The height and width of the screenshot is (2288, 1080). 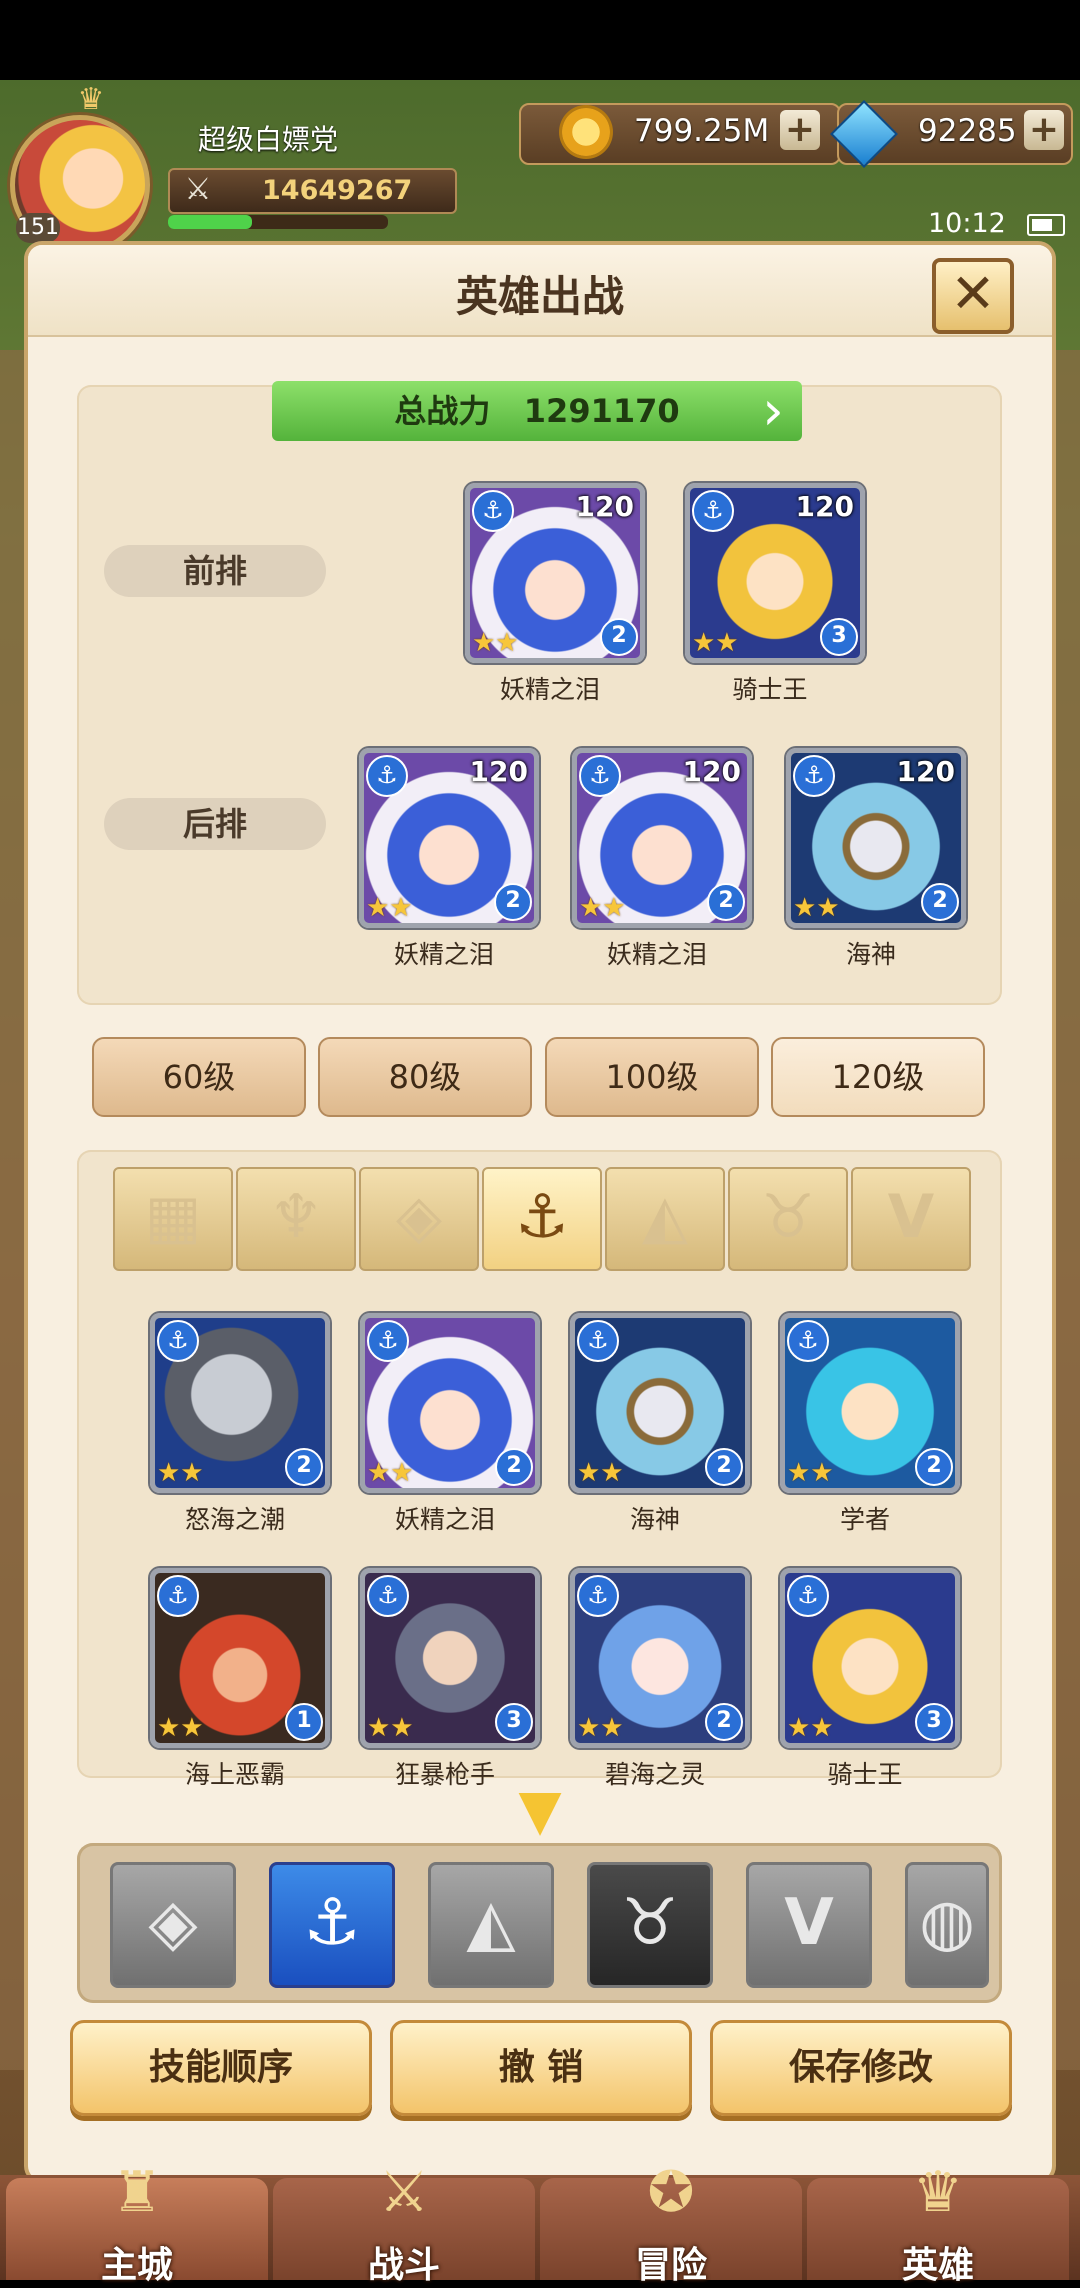 What do you see at coordinates (240, 1658) in the screenshot?
I see `hero-card: ⚓ ★★ 1` at bounding box center [240, 1658].